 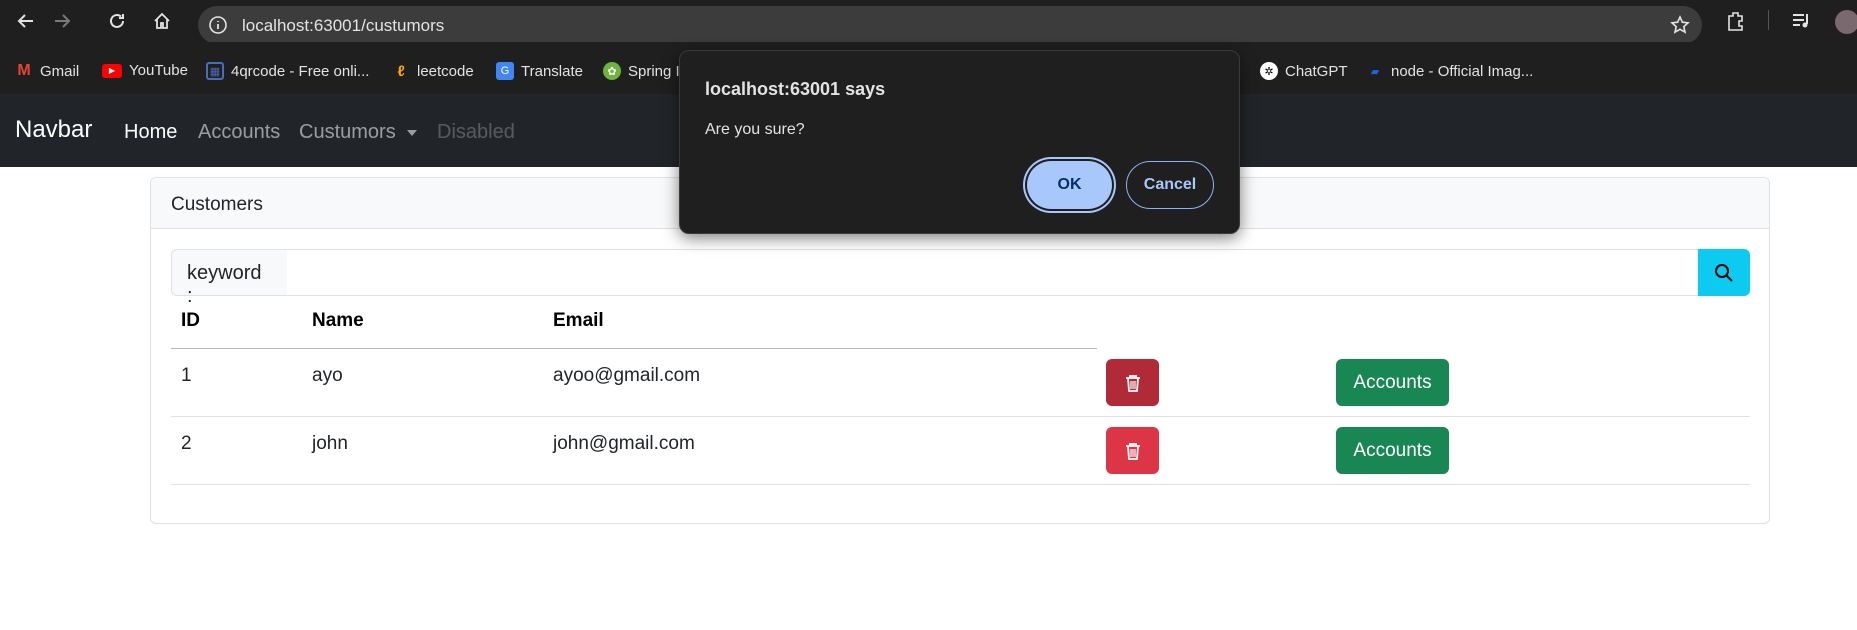 What do you see at coordinates (26, 21) in the screenshot?
I see `back-icon` at bounding box center [26, 21].